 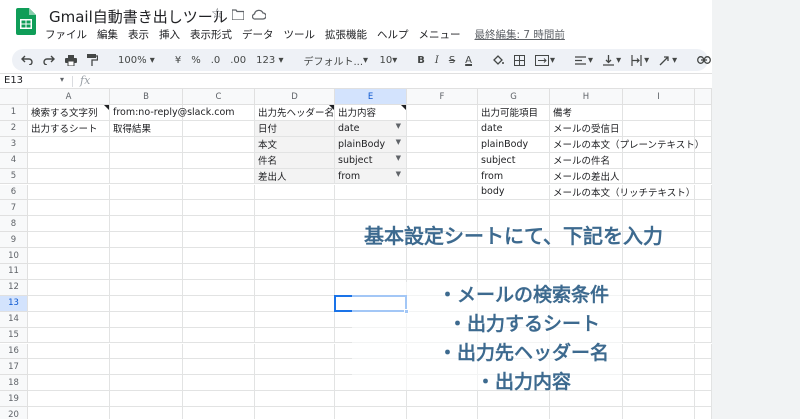 What do you see at coordinates (49, 60) in the screenshot?
I see `redo-icon` at bounding box center [49, 60].